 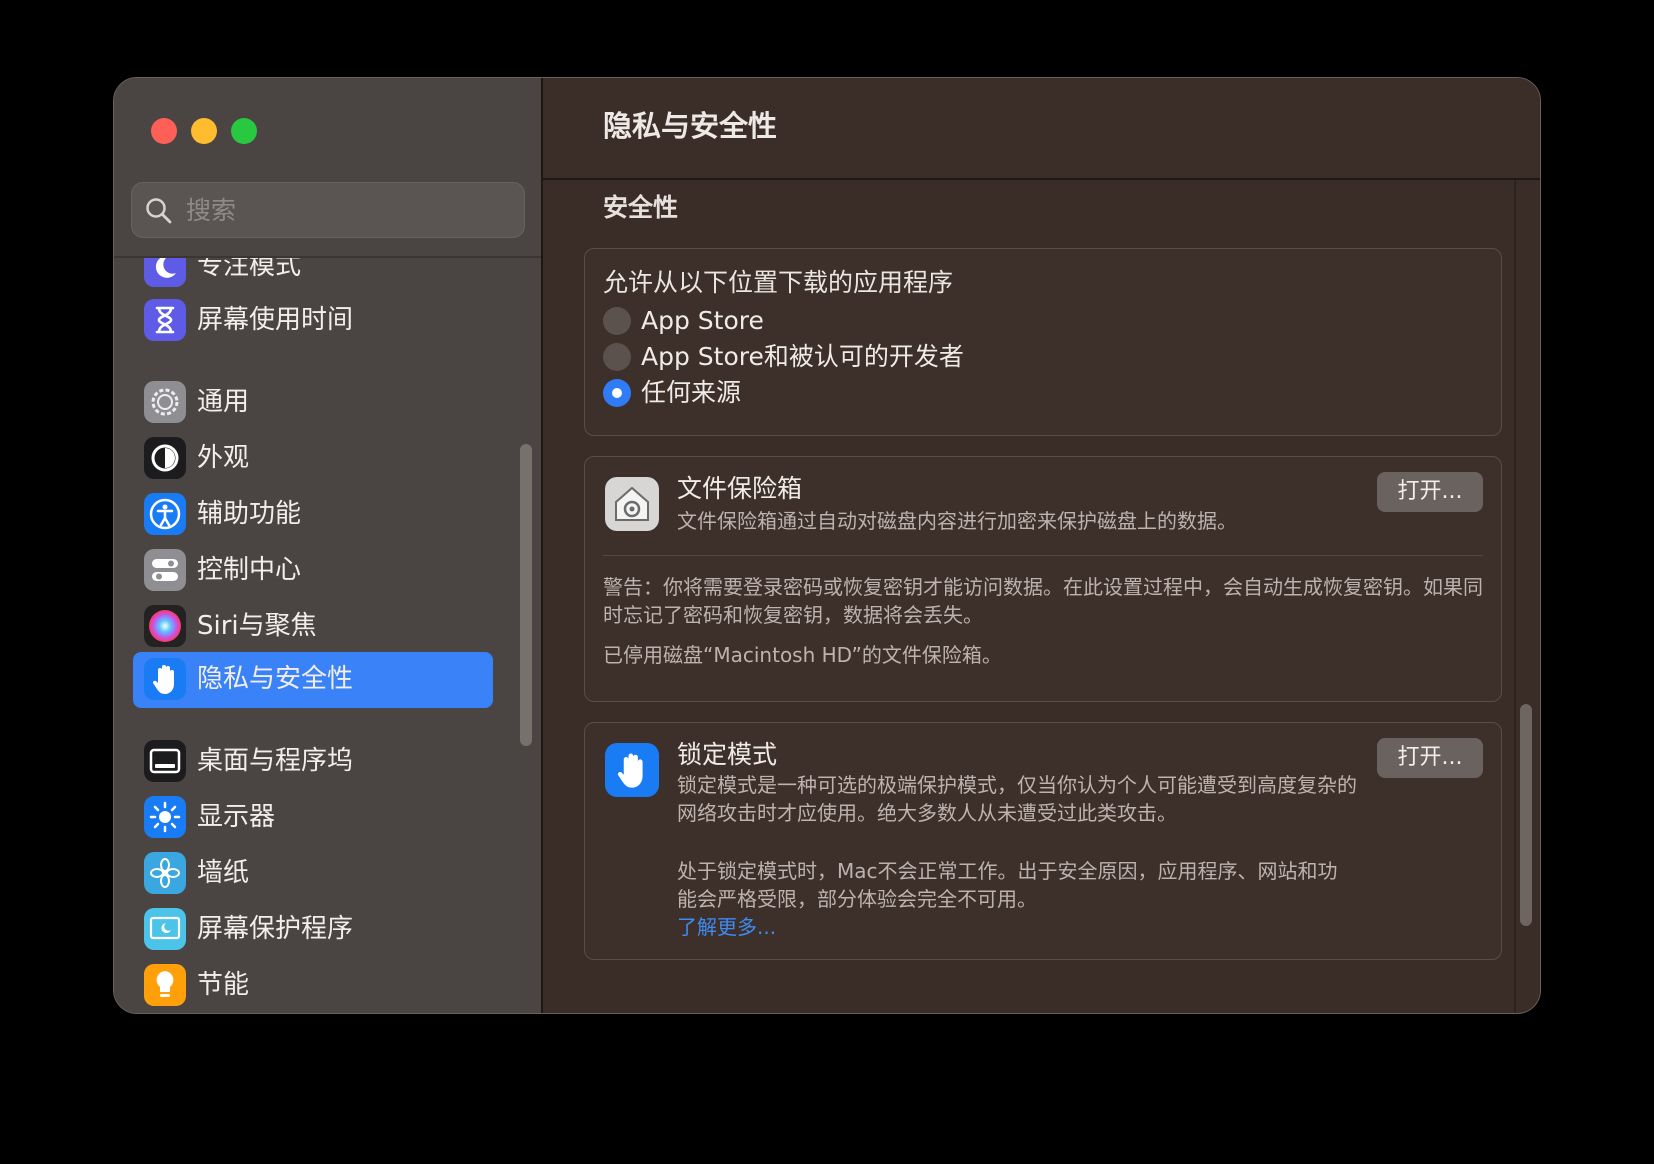 What do you see at coordinates (275, 929) in the screenshot?
I see `sidebar-item-label: 屏幕保护程序` at bounding box center [275, 929].